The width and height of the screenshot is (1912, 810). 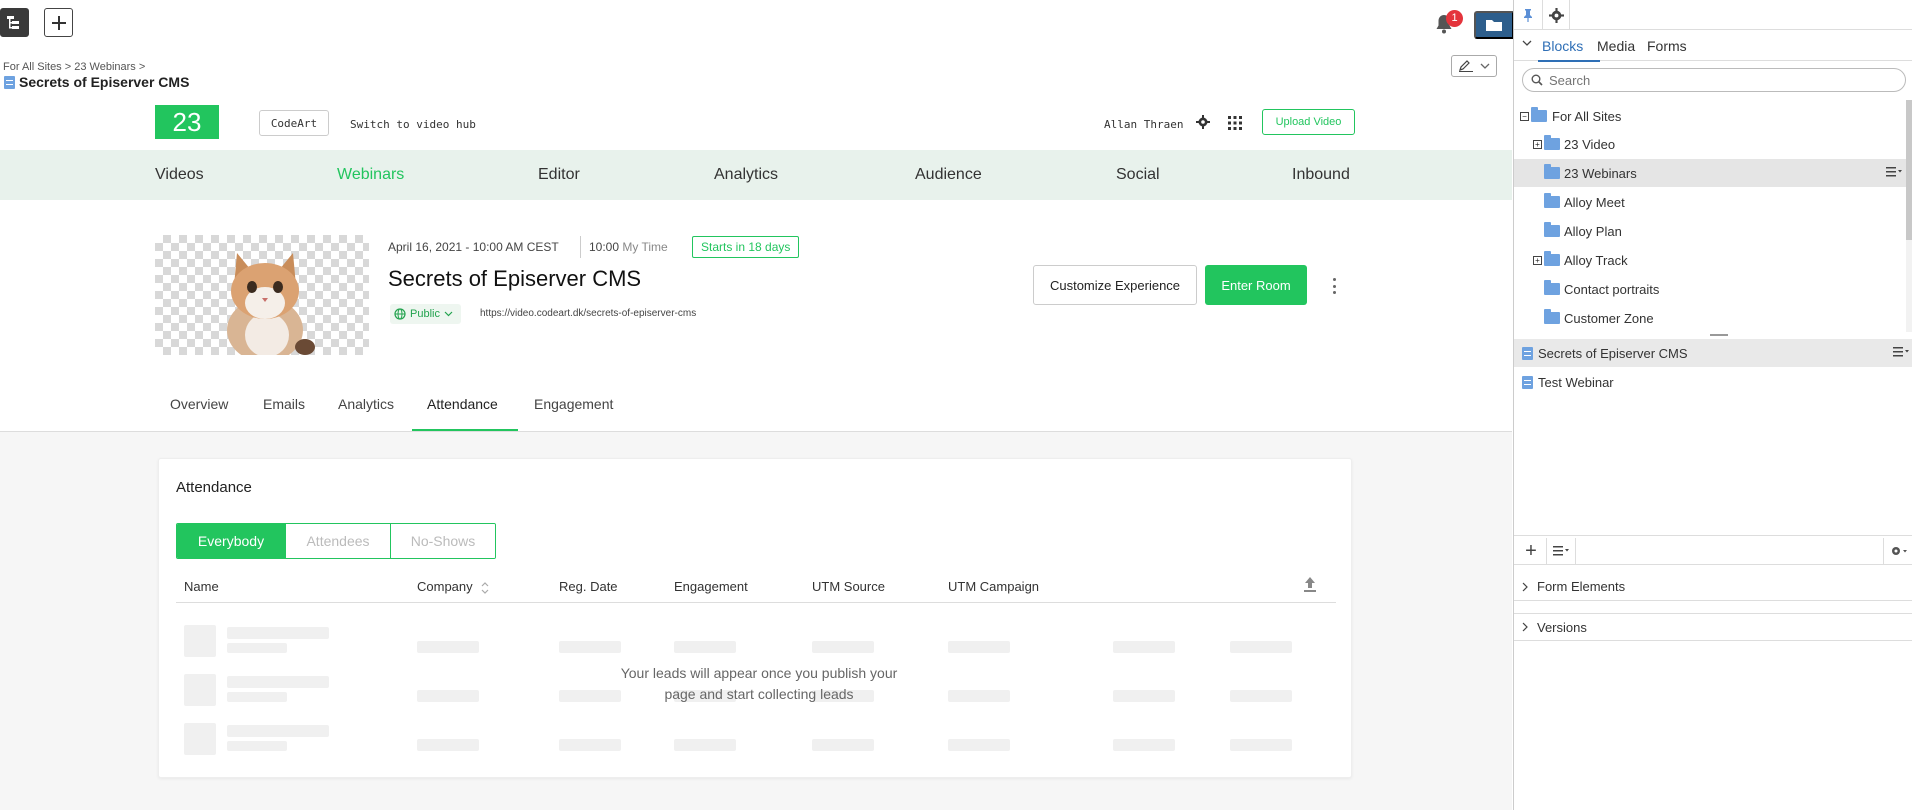 What do you see at coordinates (1616, 46) in the screenshot?
I see `tab-media: Media` at bounding box center [1616, 46].